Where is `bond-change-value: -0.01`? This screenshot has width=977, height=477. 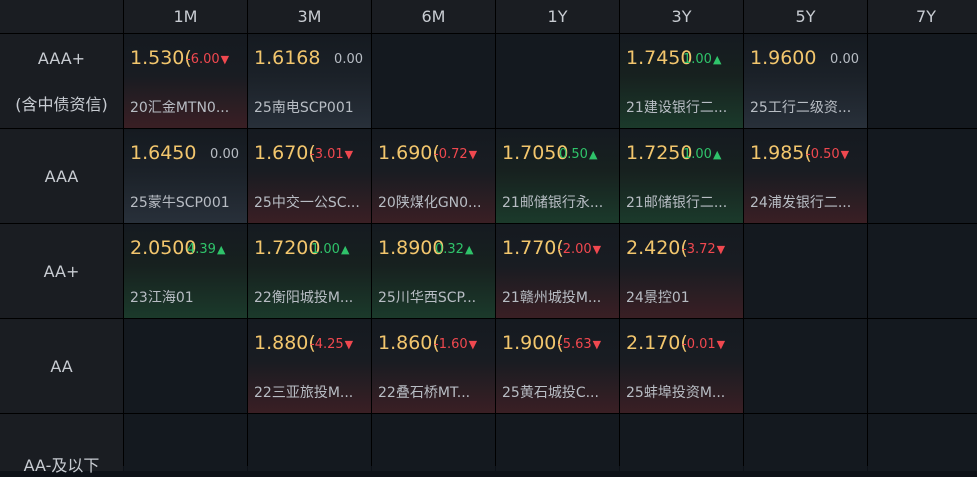 bond-change-value: -0.01 is located at coordinates (699, 344).